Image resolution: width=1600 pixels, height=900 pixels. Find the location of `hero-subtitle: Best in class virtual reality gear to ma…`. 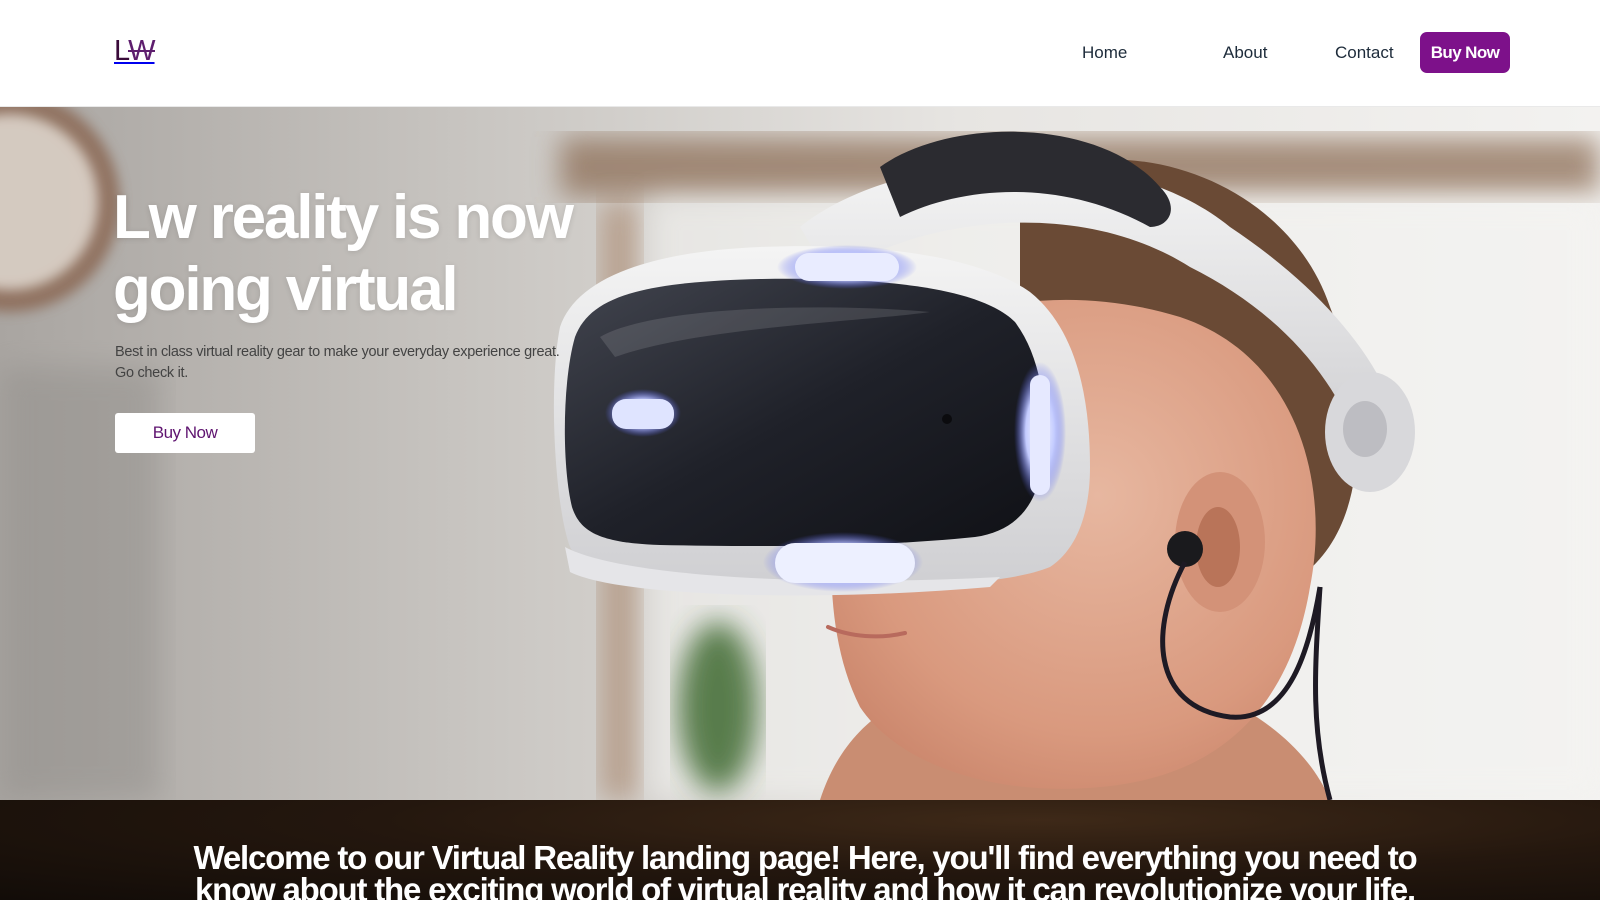

hero-subtitle: Best in class virtual reality gear to ma… is located at coordinates (337, 362).